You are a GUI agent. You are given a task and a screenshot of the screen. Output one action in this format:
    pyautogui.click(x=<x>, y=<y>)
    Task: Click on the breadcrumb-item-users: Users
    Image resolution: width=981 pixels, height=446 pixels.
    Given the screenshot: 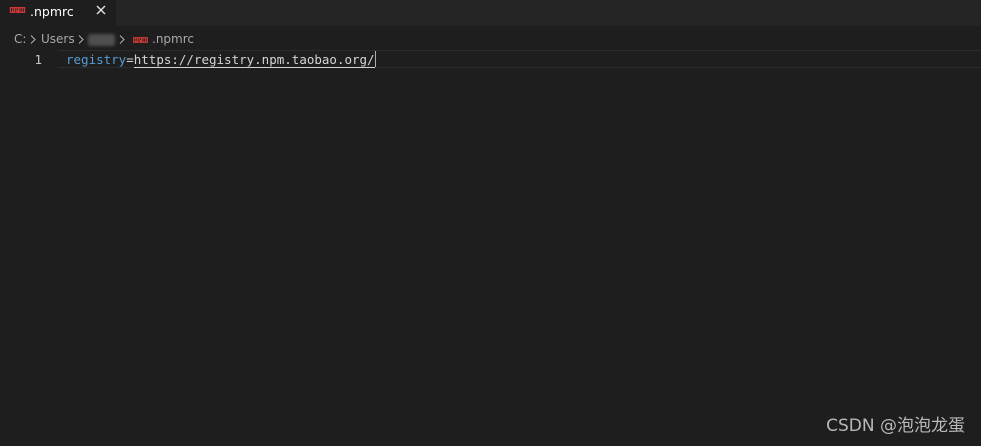 What is the action you would take?
    pyautogui.click(x=58, y=39)
    